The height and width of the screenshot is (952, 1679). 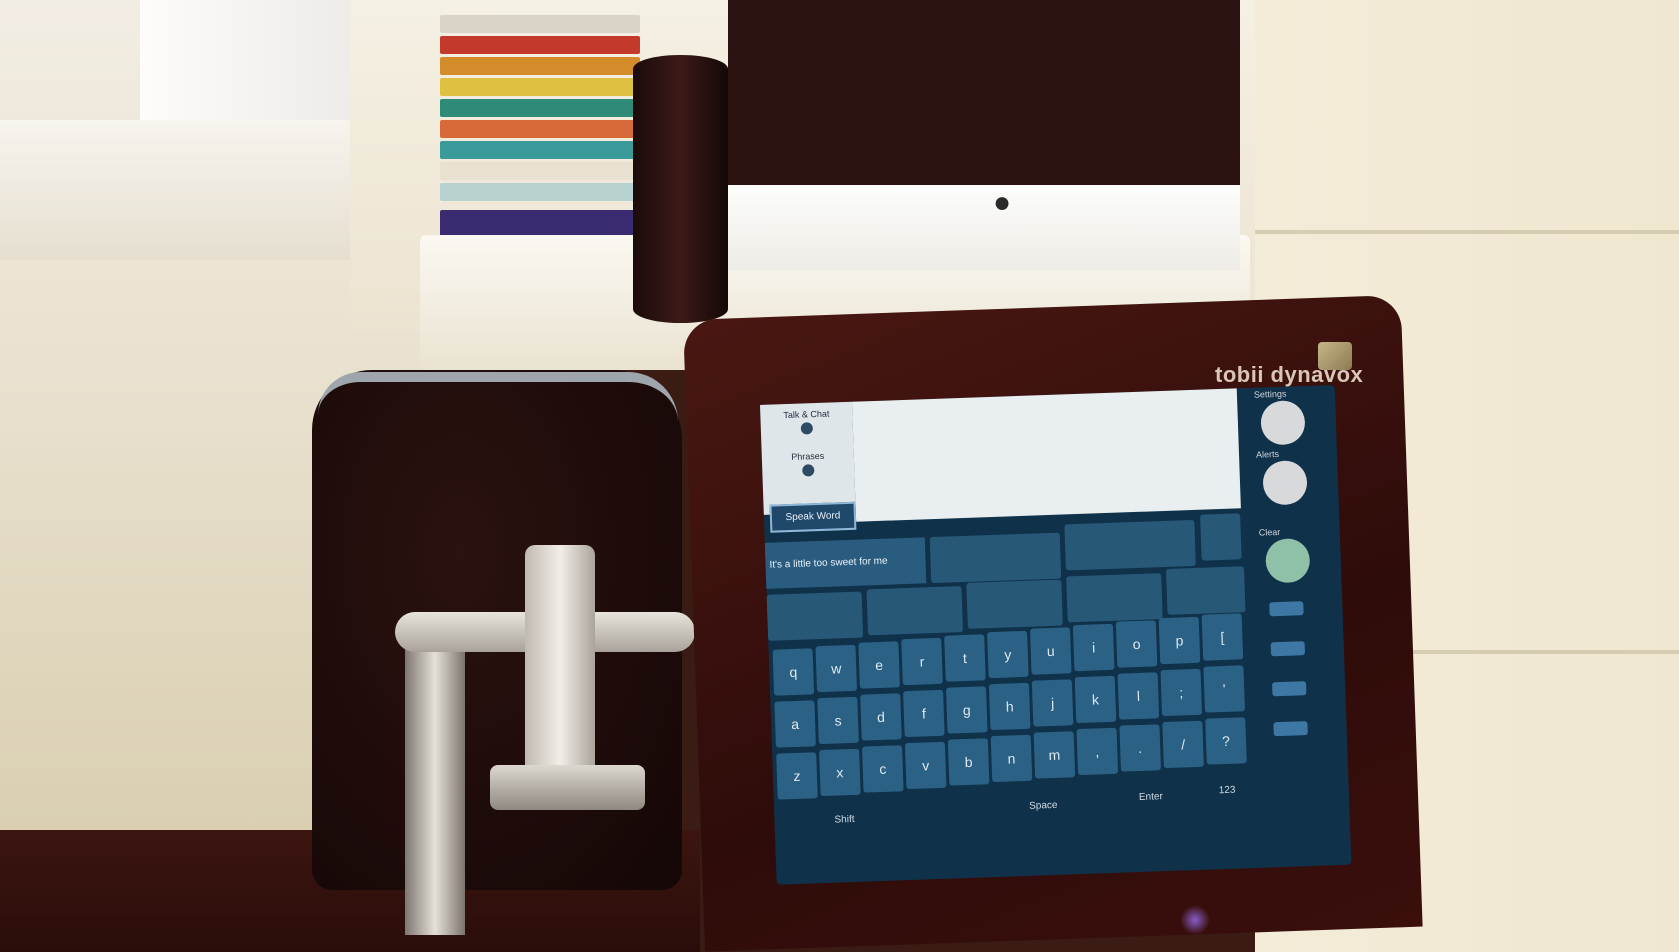 What do you see at coordinates (845, 563) in the screenshot?
I see `phrase-button: It's a little too sweet for me` at bounding box center [845, 563].